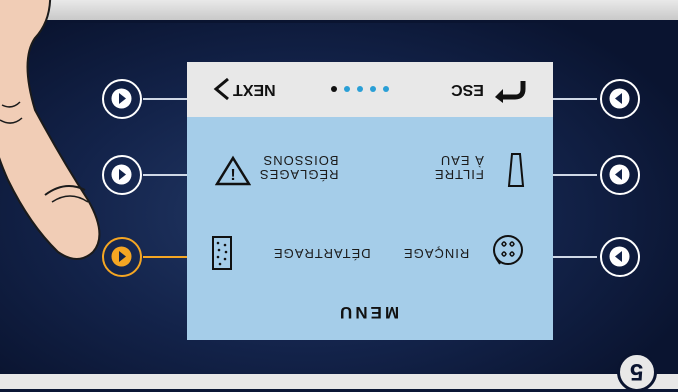  I want to click on settings-warning-icon: !, so click(233, 170).